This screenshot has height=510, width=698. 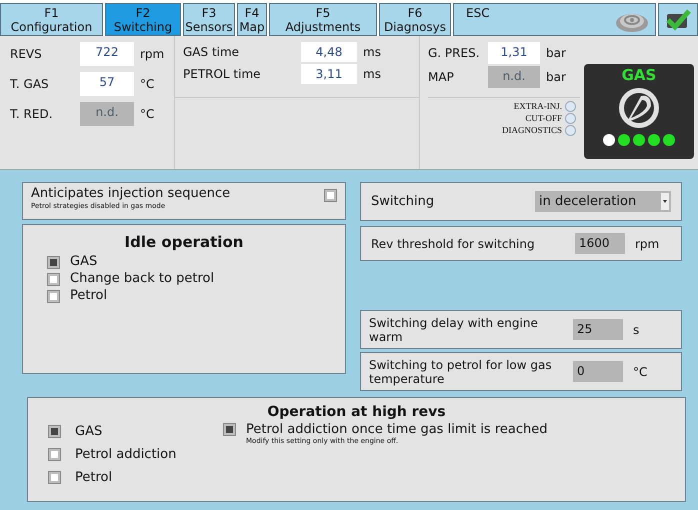 I want to click on field-label: MAP, so click(x=441, y=77).